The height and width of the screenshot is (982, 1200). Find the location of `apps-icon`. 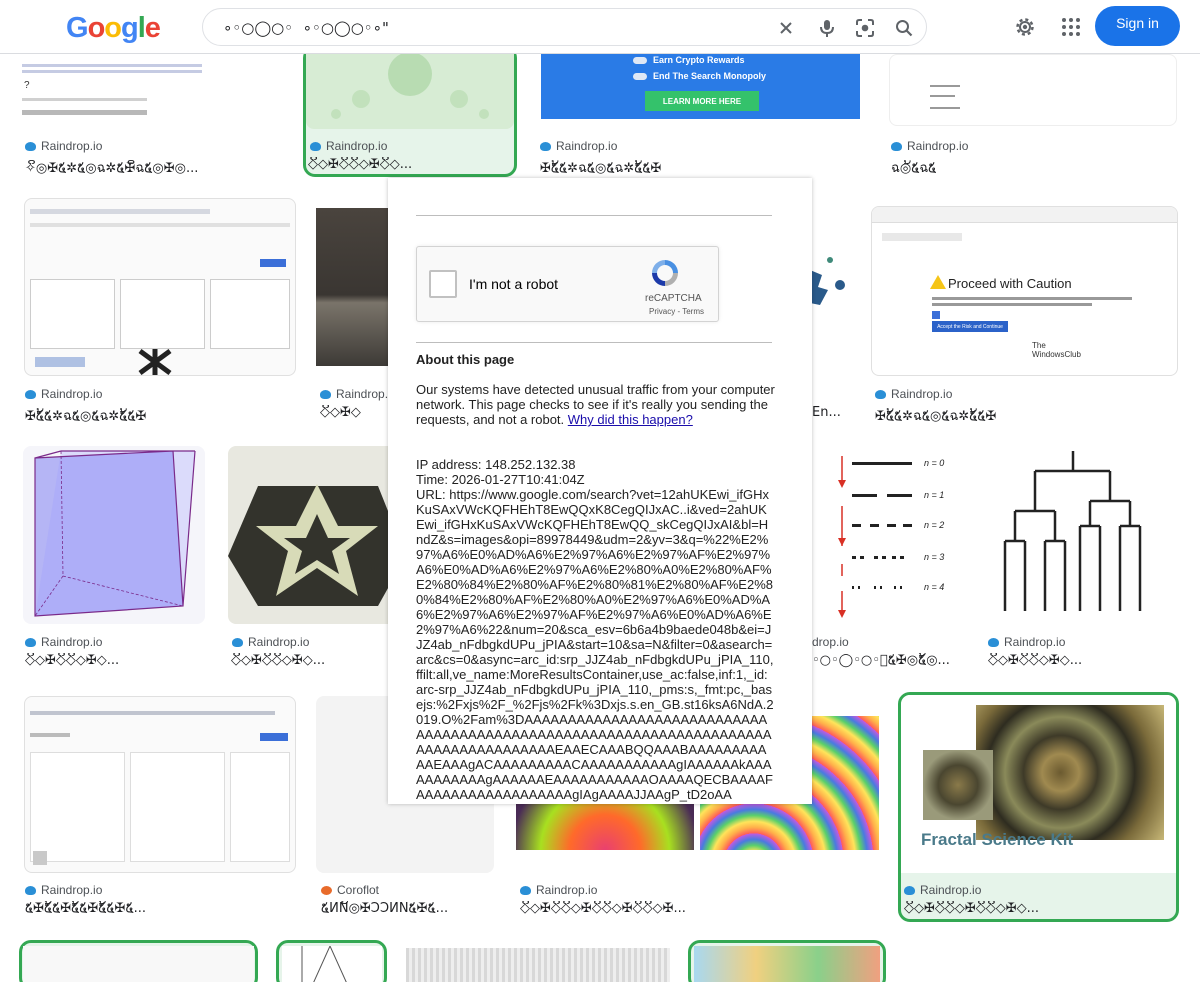

apps-icon is located at coordinates (1071, 27).